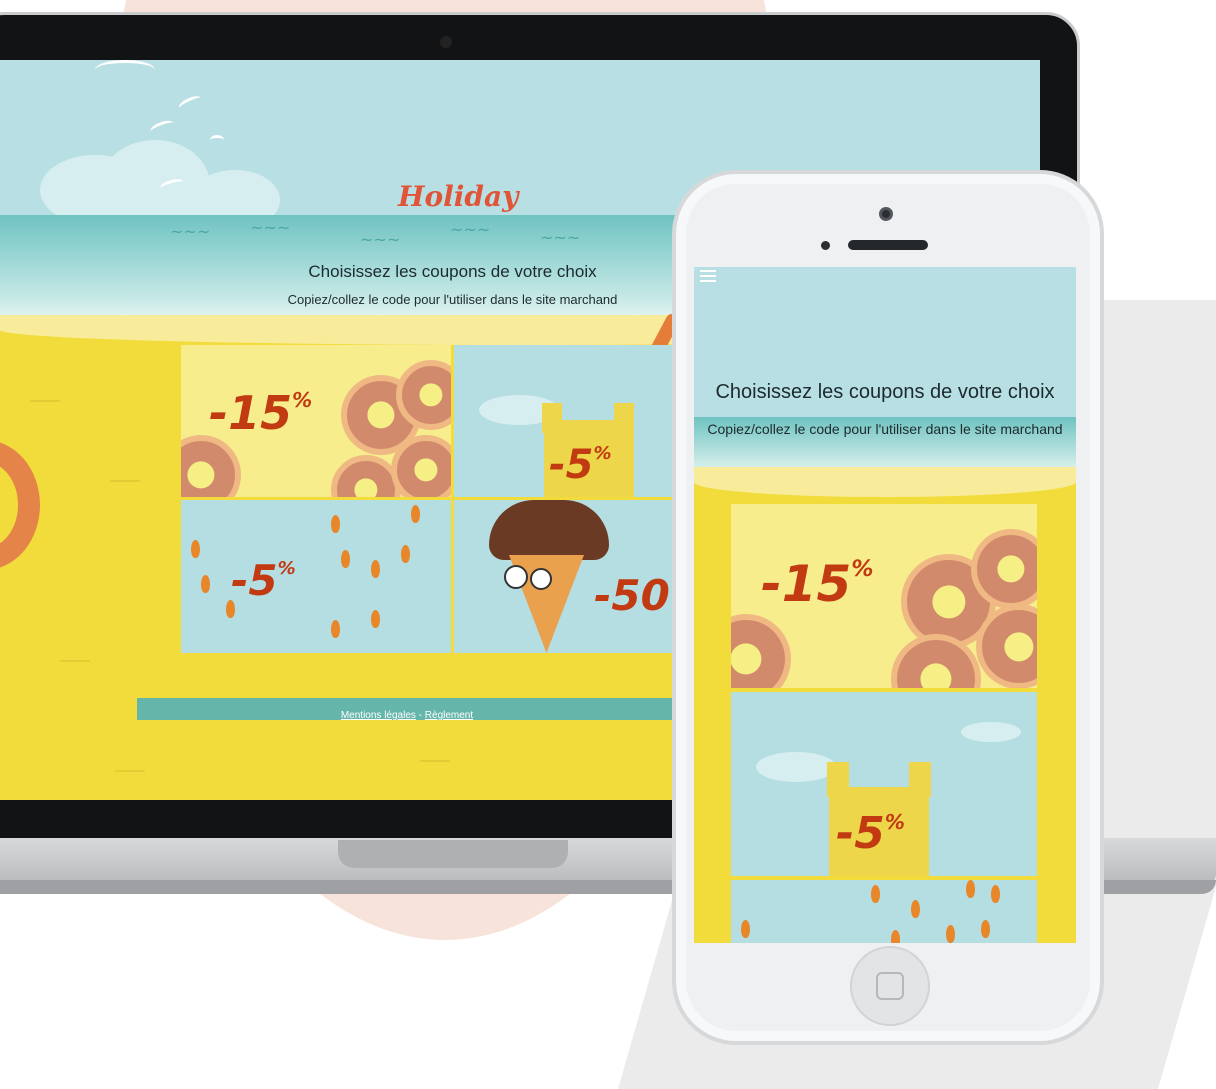 This screenshot has width=1216, height=1089. Describe the element at coordinates (825, 245) in the screenshot. I see `phone-sensor` at that location.